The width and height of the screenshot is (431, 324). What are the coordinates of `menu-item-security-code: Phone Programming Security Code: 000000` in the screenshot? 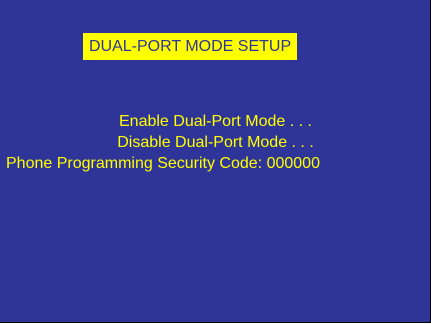 It's located at (215, 163).